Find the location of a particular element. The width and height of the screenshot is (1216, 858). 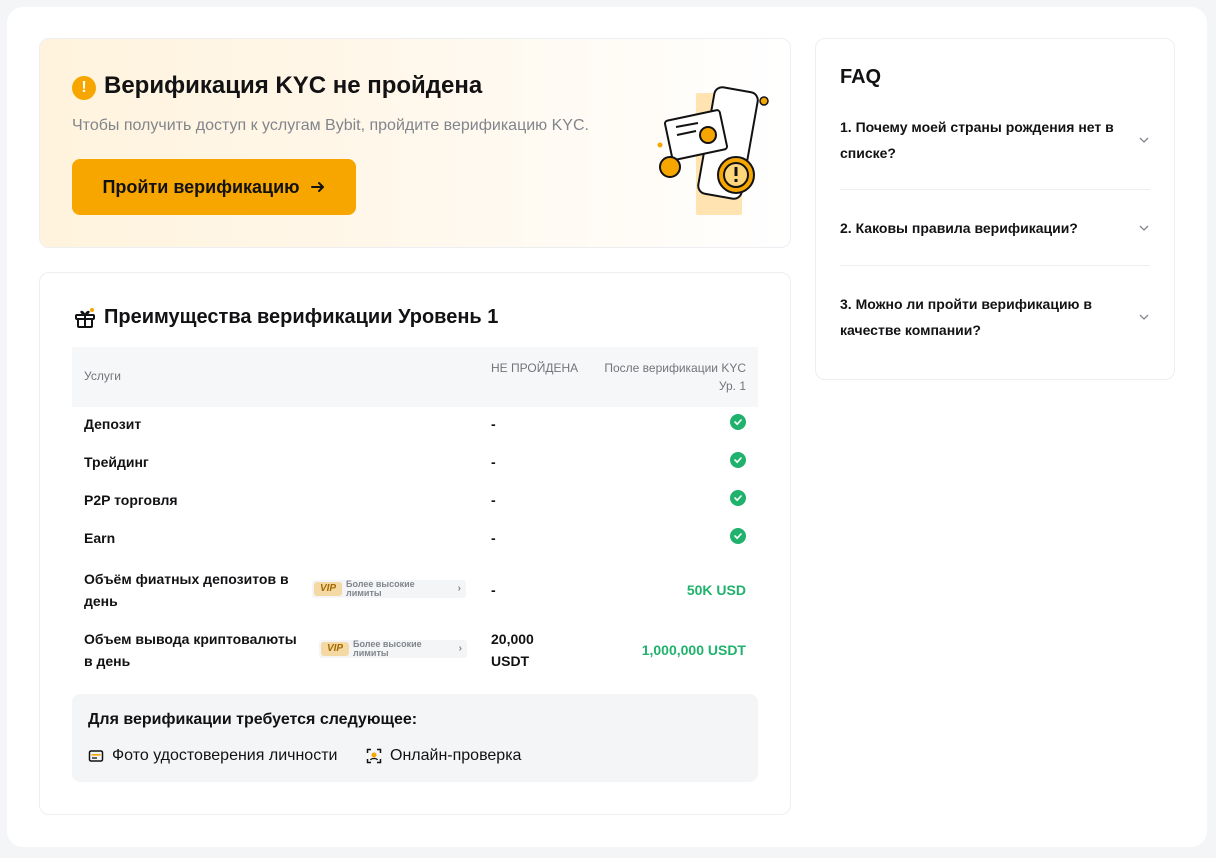

table-row: Earn - is located at coordinates (415, 539).